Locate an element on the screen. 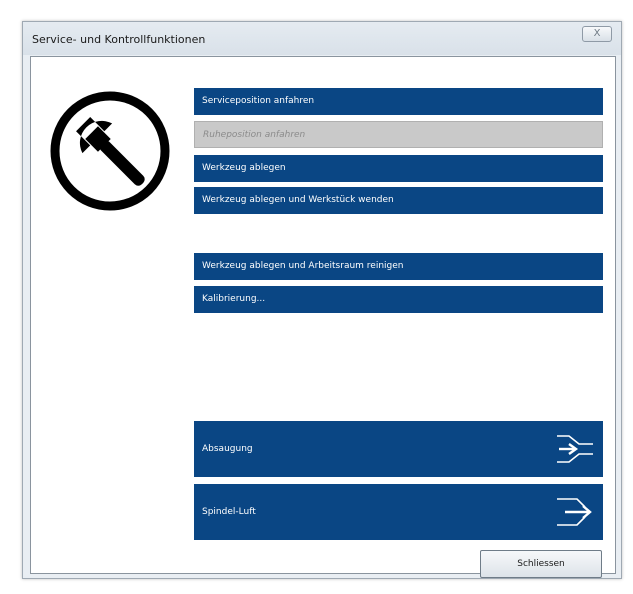 Image resolution: width=633 pixels, height=594 pixels. window-title: Service- und Kontrollfunktionen is located at coordinates (119, 39).